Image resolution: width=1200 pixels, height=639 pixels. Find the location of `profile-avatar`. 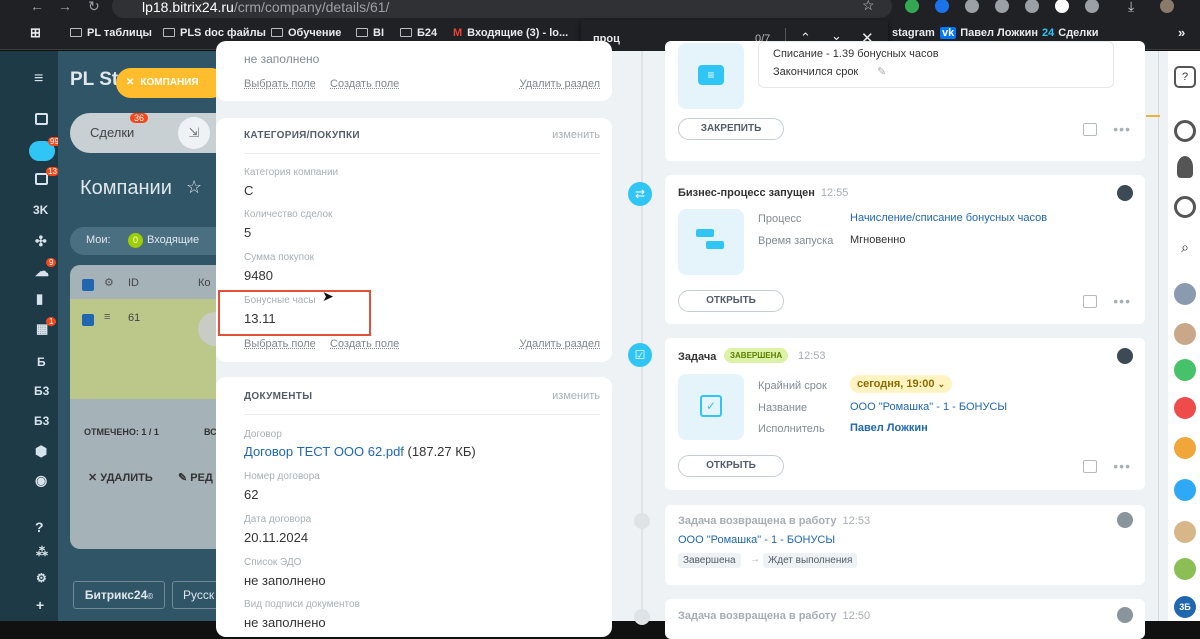

profile-avatar is located at coordinates (1167, 6).